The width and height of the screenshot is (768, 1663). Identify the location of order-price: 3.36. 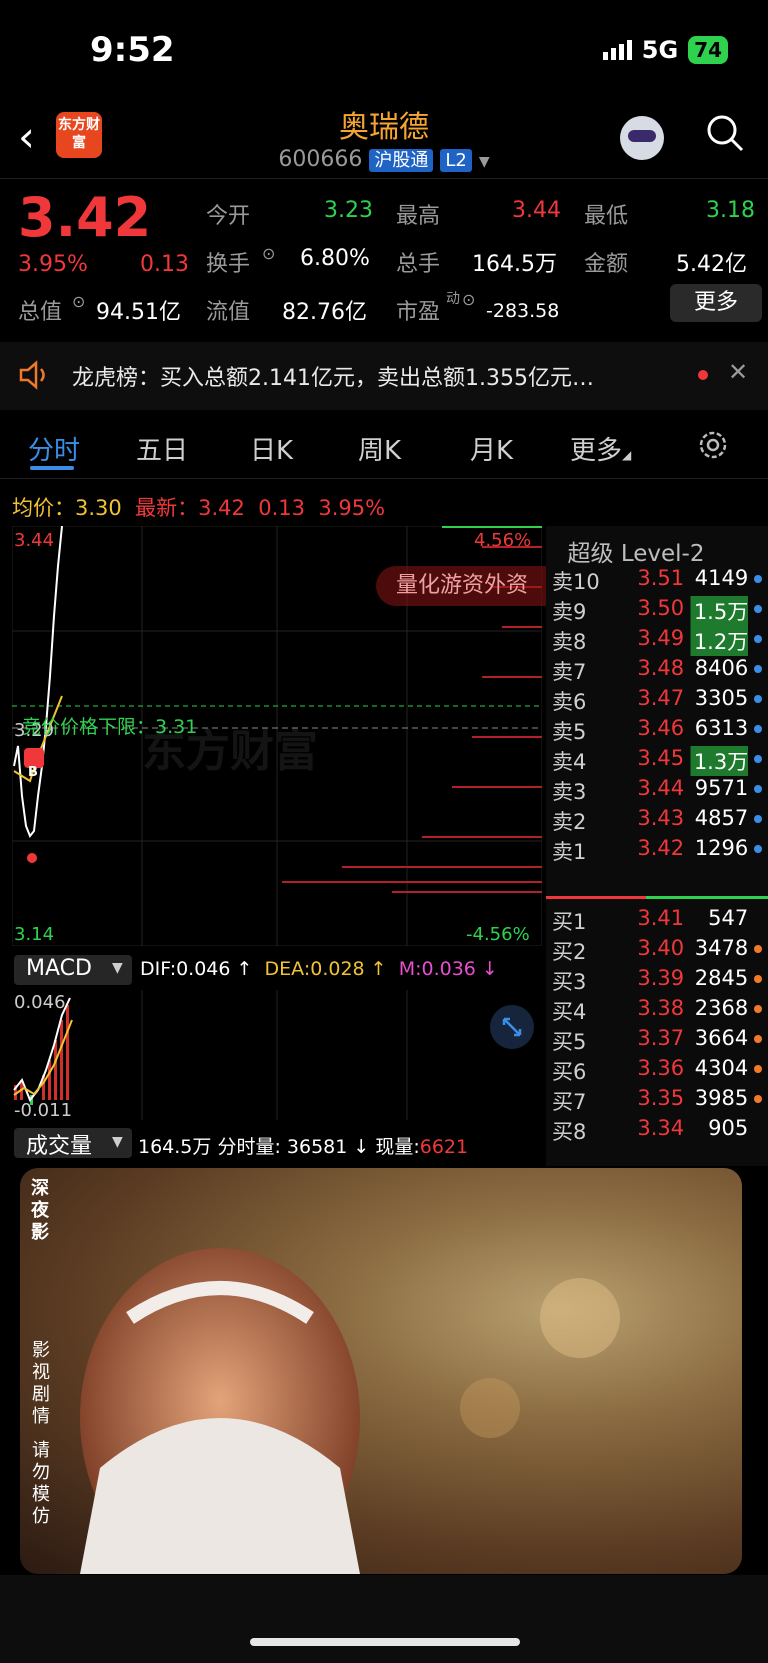
(661, 1068).